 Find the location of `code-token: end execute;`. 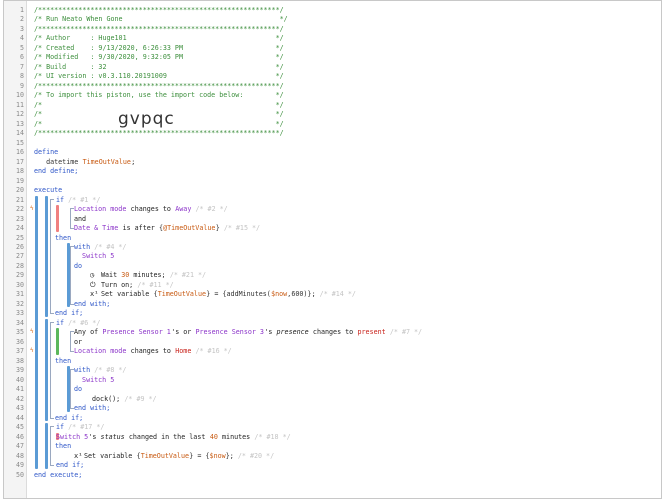

code-token: end execute; is located at coordinates (58, 474).